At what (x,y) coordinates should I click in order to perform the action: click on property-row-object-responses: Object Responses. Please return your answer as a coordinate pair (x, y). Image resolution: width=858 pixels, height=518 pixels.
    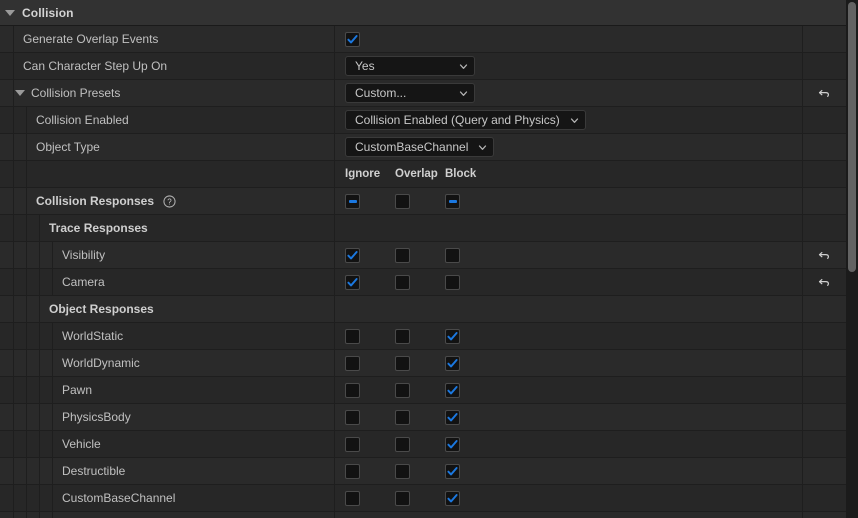
    Looking at the image, I should click on (423, 309).